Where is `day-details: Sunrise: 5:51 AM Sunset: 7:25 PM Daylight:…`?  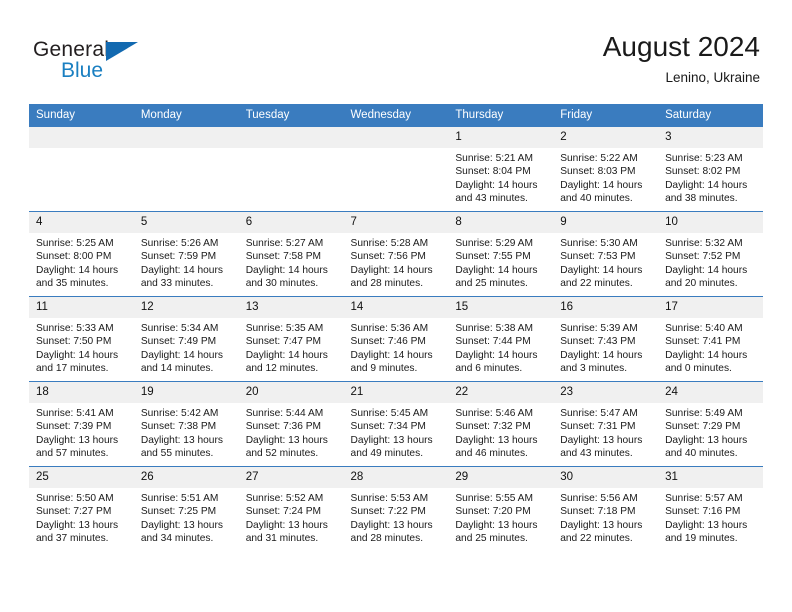
day-details: Sunrise: 5:51 AM Sunset: 7:25 PM Daylight:… is located at coordinates (186, 517).